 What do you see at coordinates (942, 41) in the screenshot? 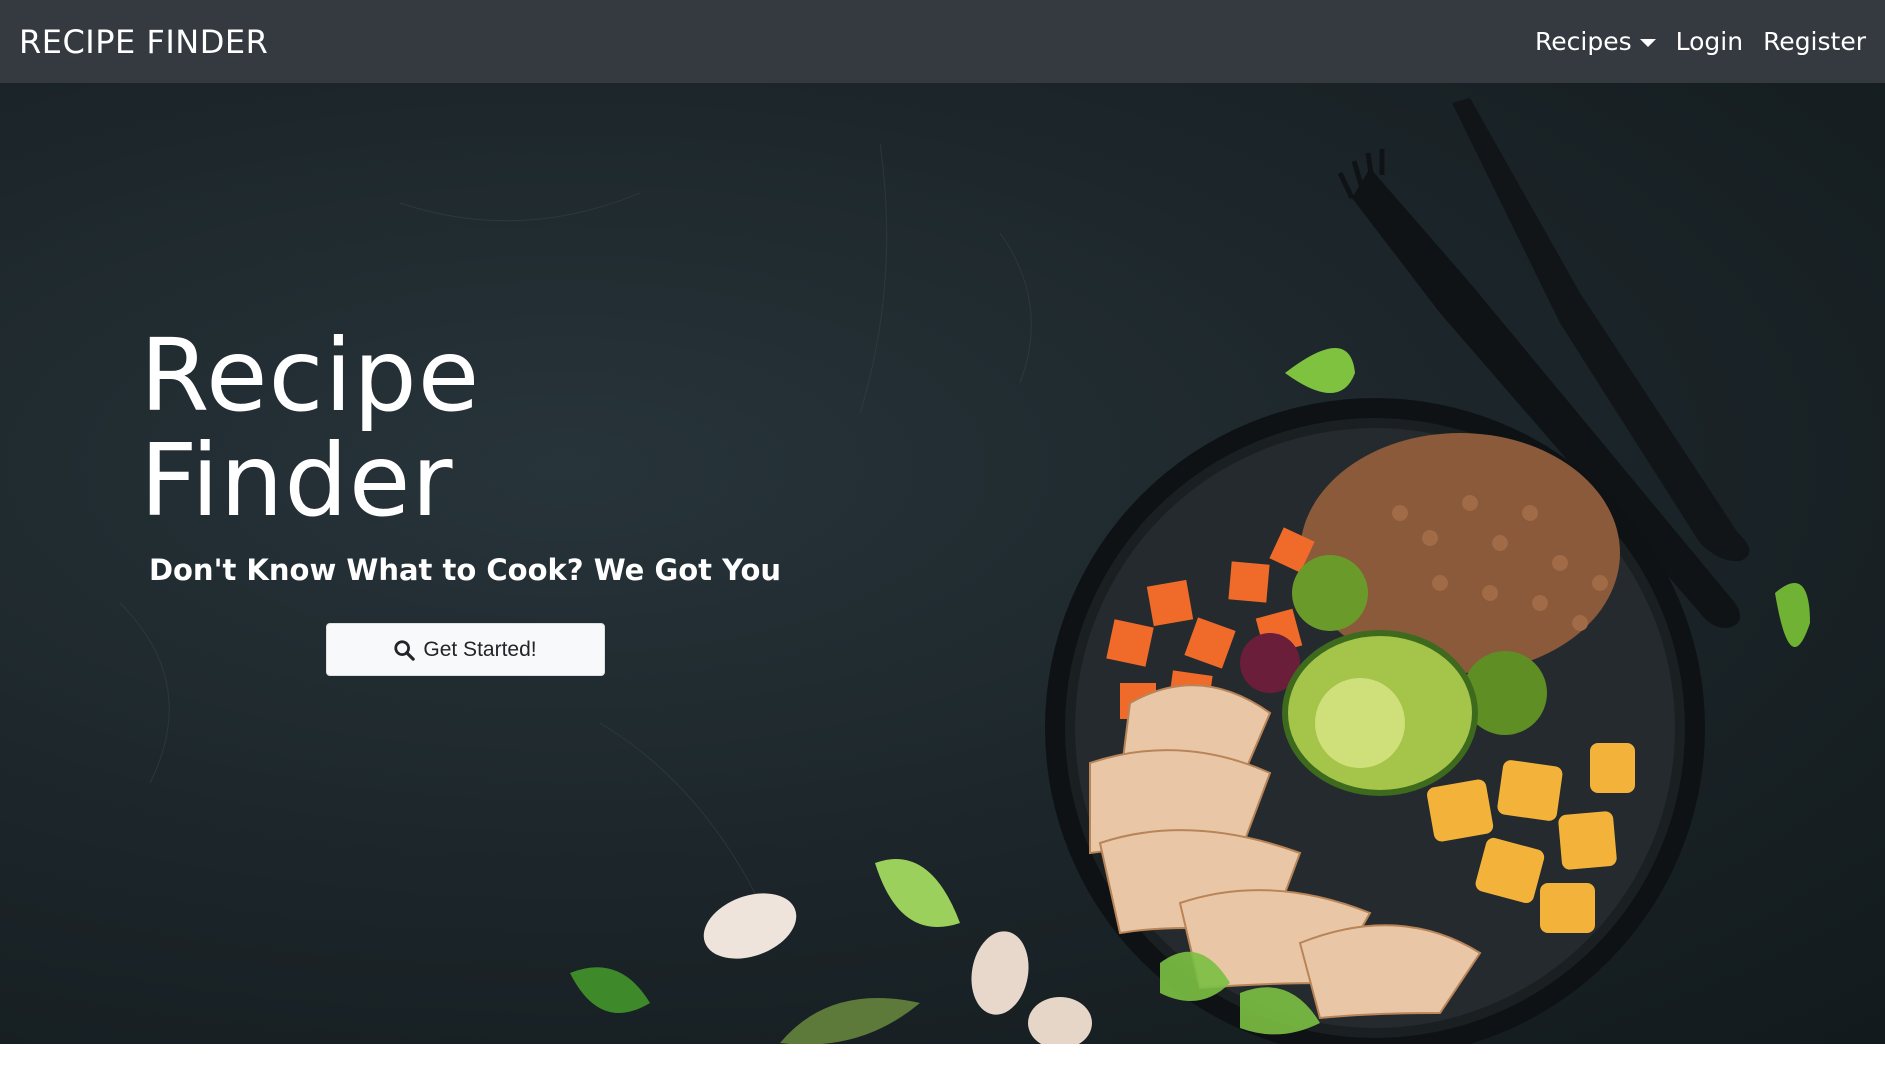
I see `top-navbar: RECIPE FINDER Recipes Login Register` at bounding box center [942, 41].